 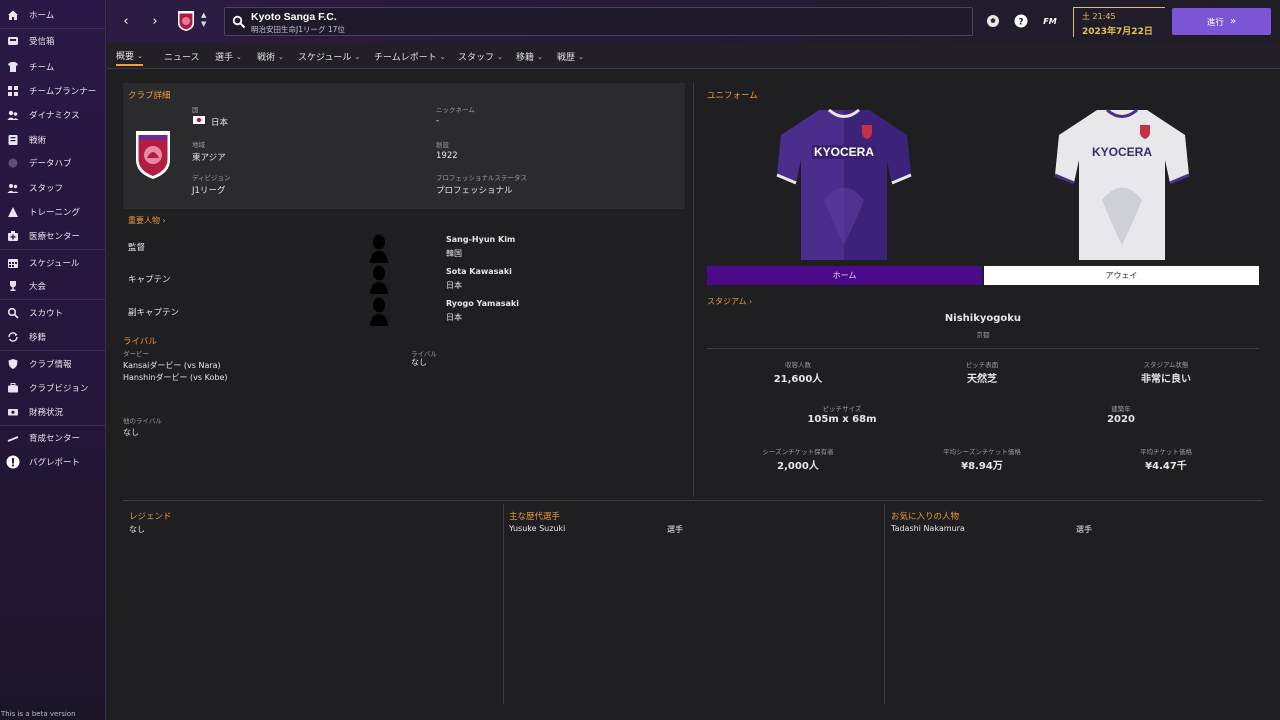 I want to click on away-kit-image: KYOCERA, so click(x=1122, y=185).